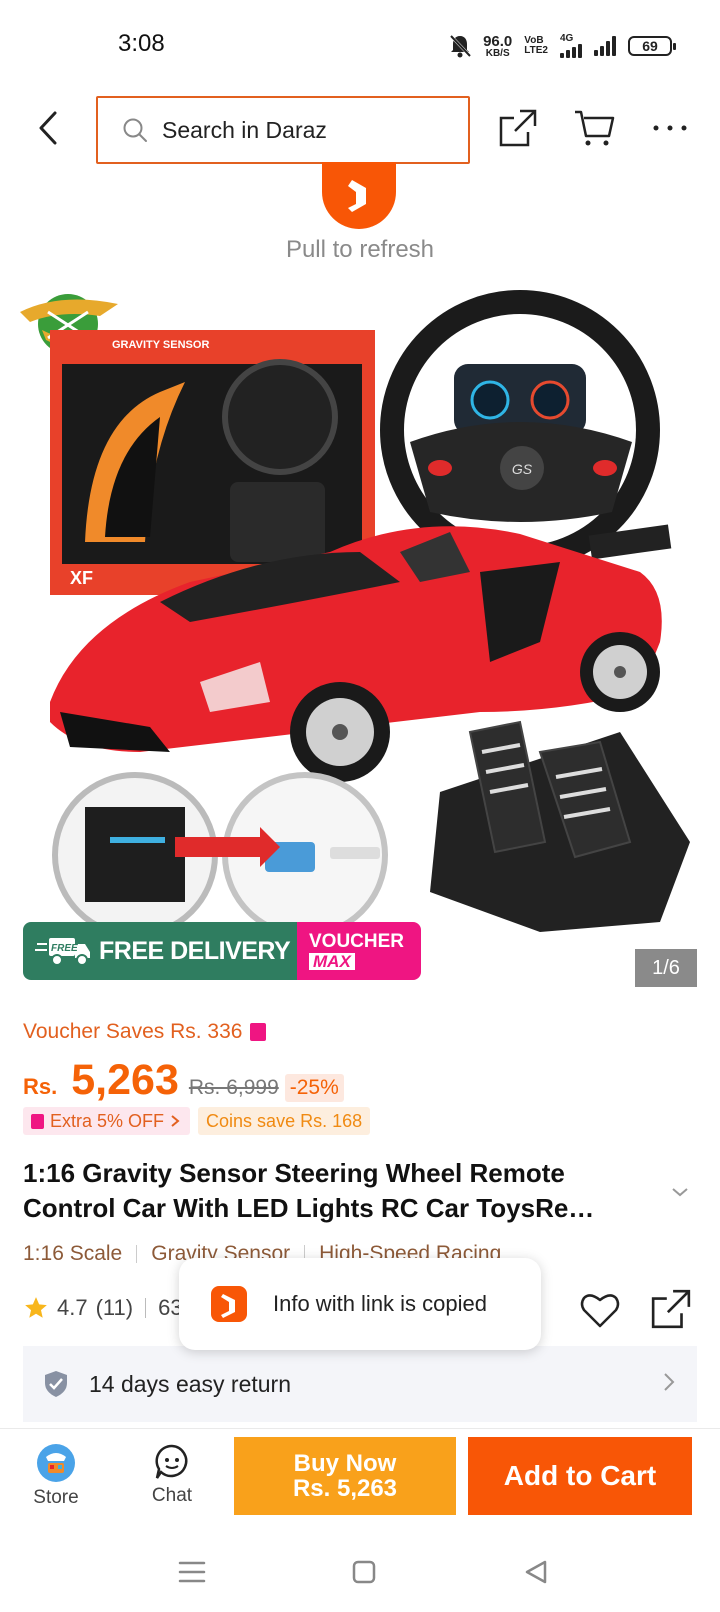  What do you see at coordinates (332, 961) in the screenshot?
I see `max-label: MAX` at bounding box center [332, 961].